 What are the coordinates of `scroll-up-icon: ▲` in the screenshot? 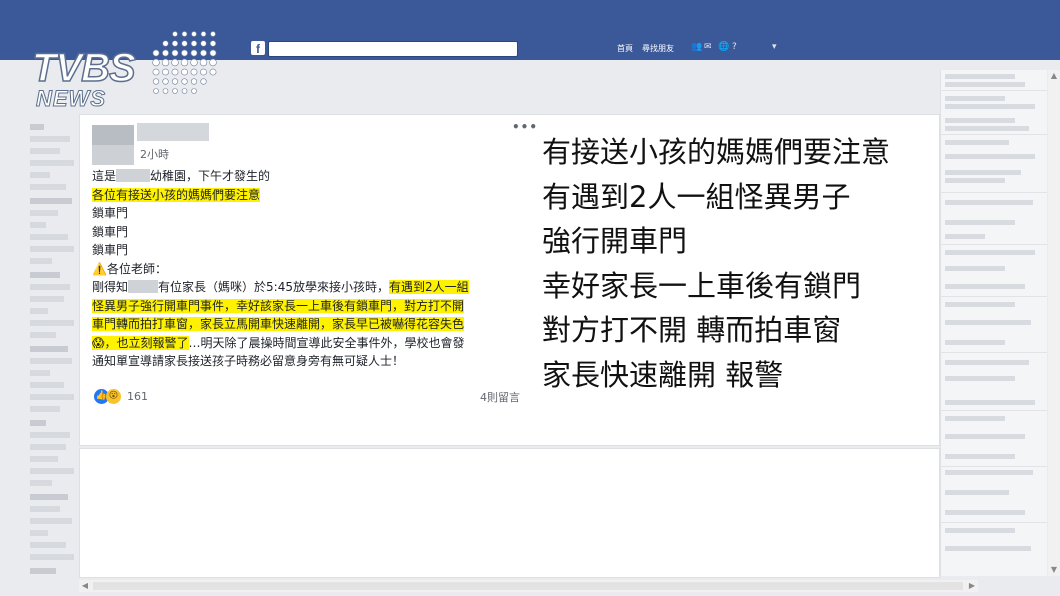 It's located at (1054, 76).